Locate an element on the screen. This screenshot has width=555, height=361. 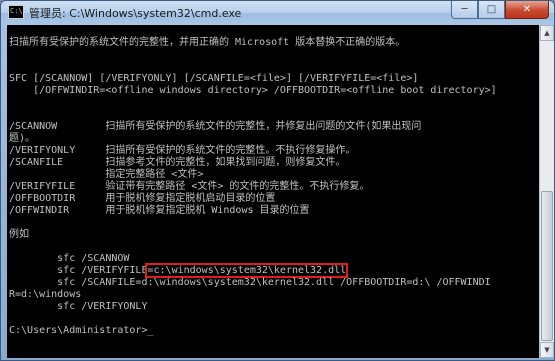
console-line: R=d:\windows is located at coordinates (45, 294).